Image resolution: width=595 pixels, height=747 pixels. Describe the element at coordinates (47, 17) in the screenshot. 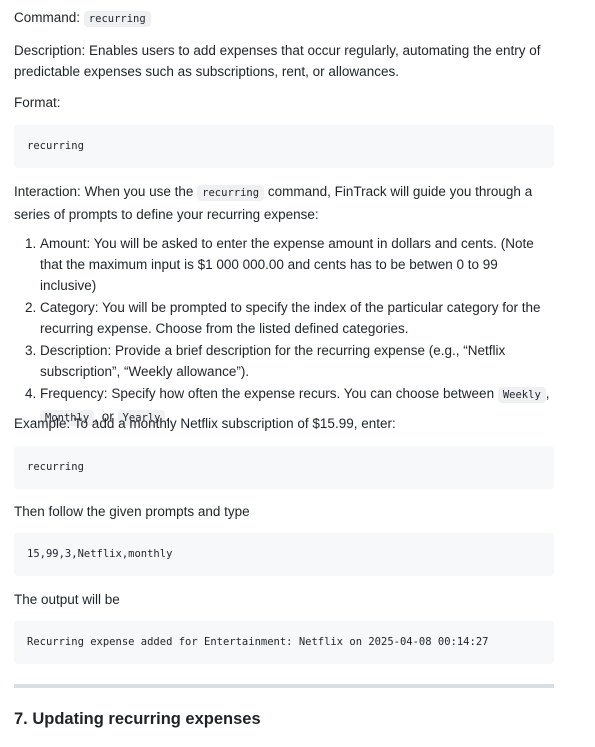

I see `command-label: Command:` at that location.